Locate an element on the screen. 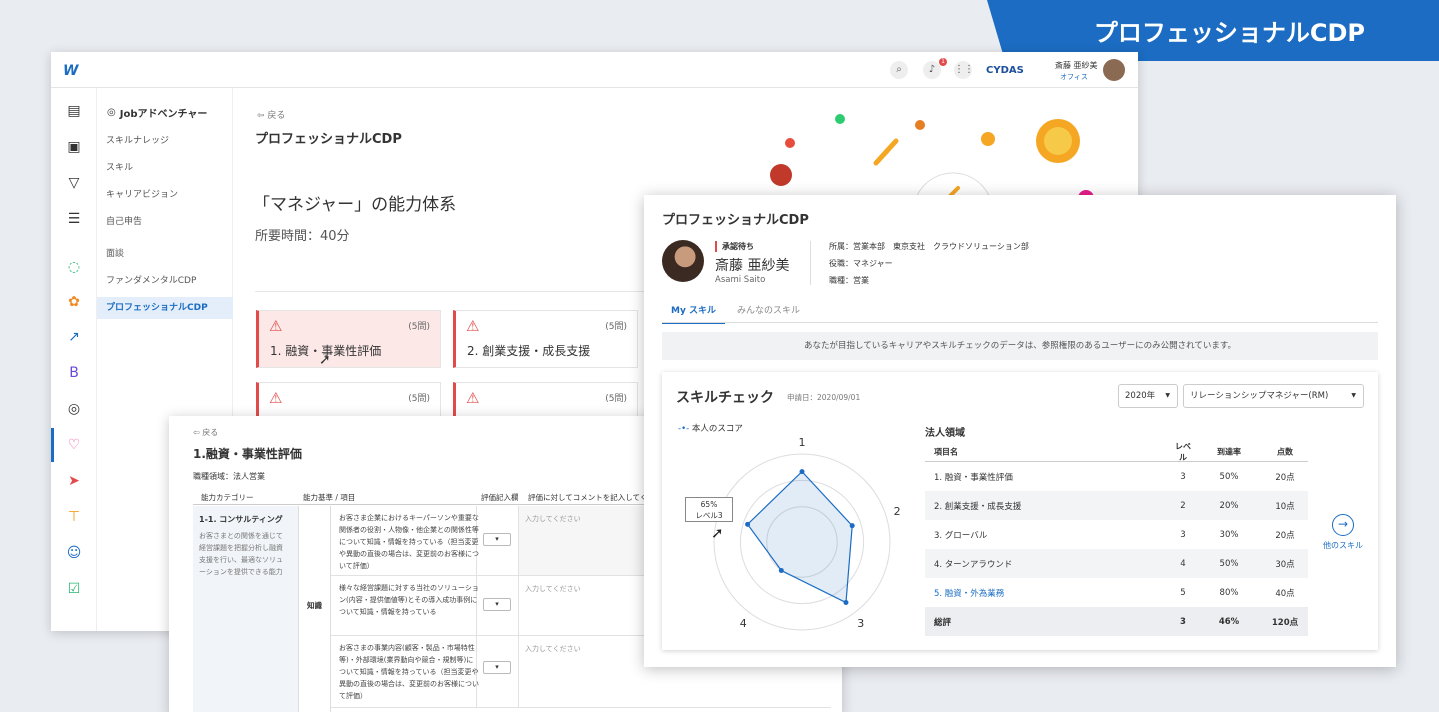  role-select-value: リレーションシップマネジャー(RM) is located at coordinates (1259, 396).